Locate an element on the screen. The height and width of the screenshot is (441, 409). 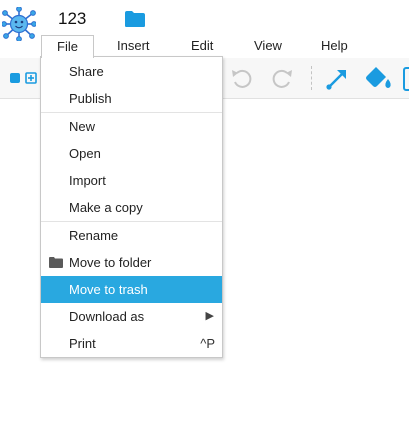
add-shape-icon is located at coordinates (31, 78).